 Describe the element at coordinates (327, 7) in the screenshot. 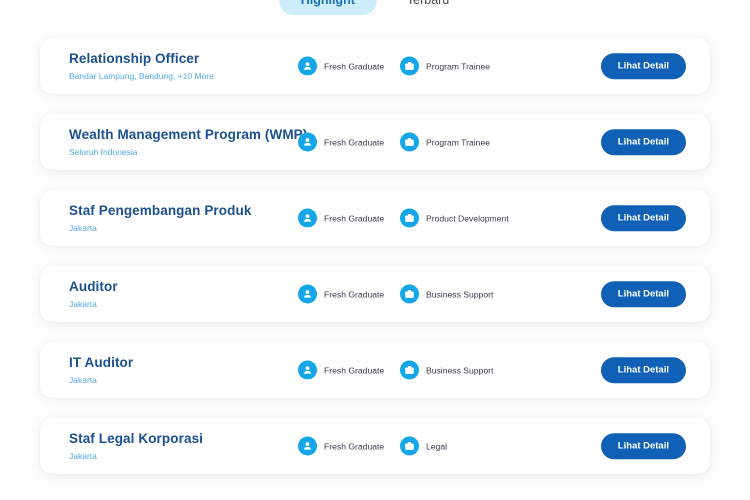

I see `tab-highlight: Highlight` at that location.